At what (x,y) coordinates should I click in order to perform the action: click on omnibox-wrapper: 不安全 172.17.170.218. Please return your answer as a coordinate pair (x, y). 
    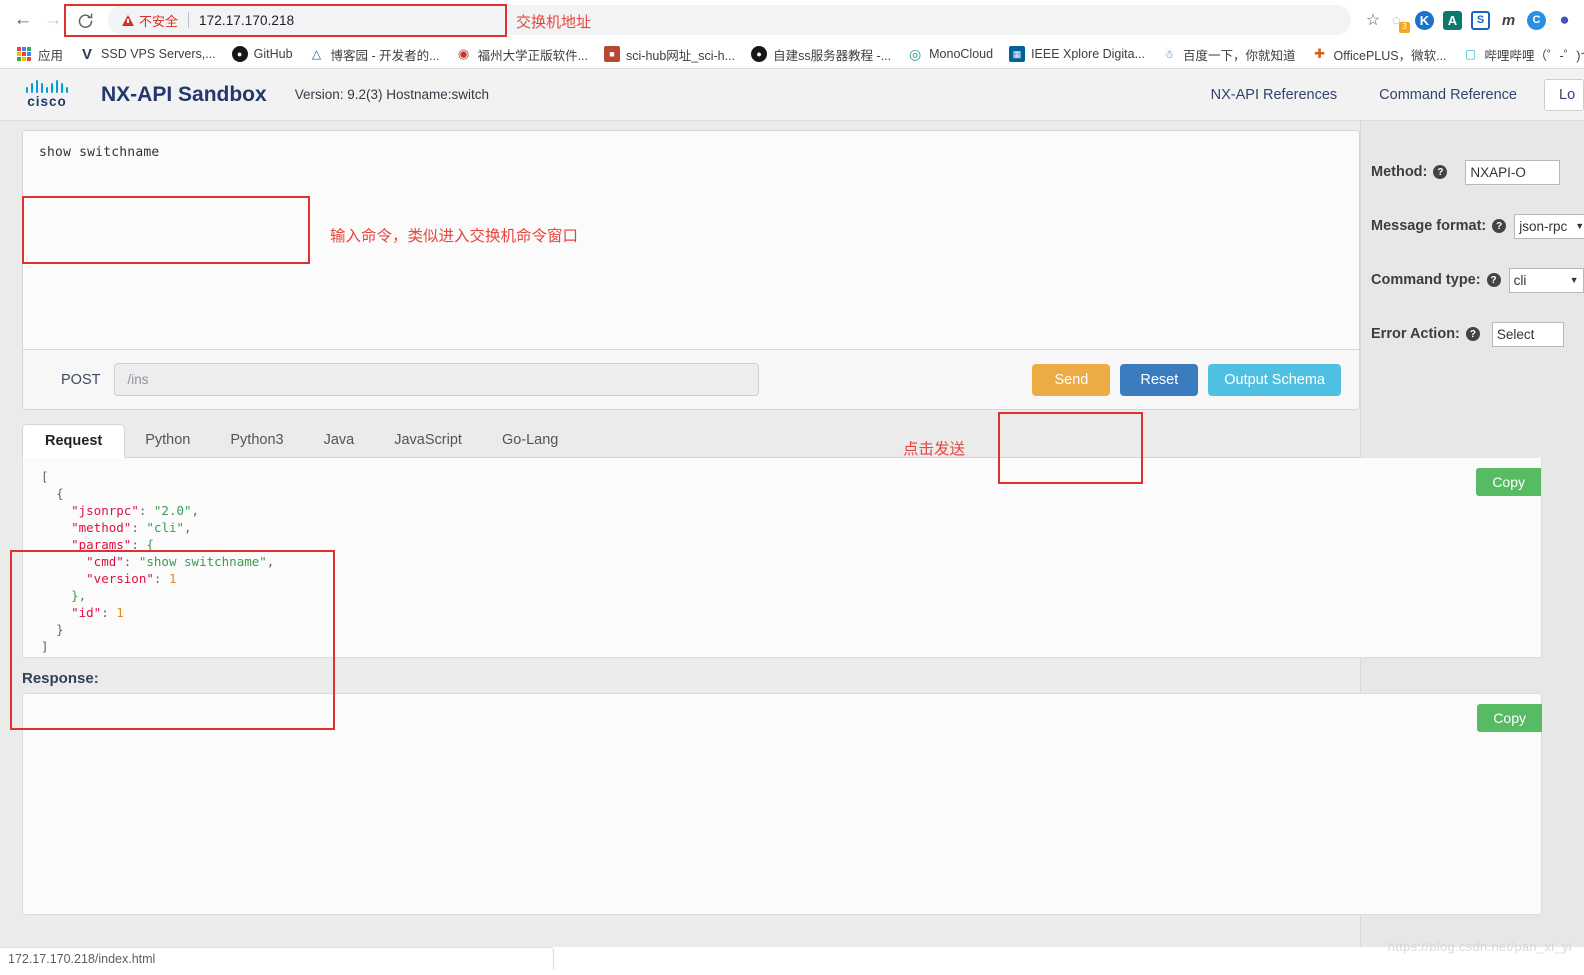
    Looking at the image, I should click on (729, 20).